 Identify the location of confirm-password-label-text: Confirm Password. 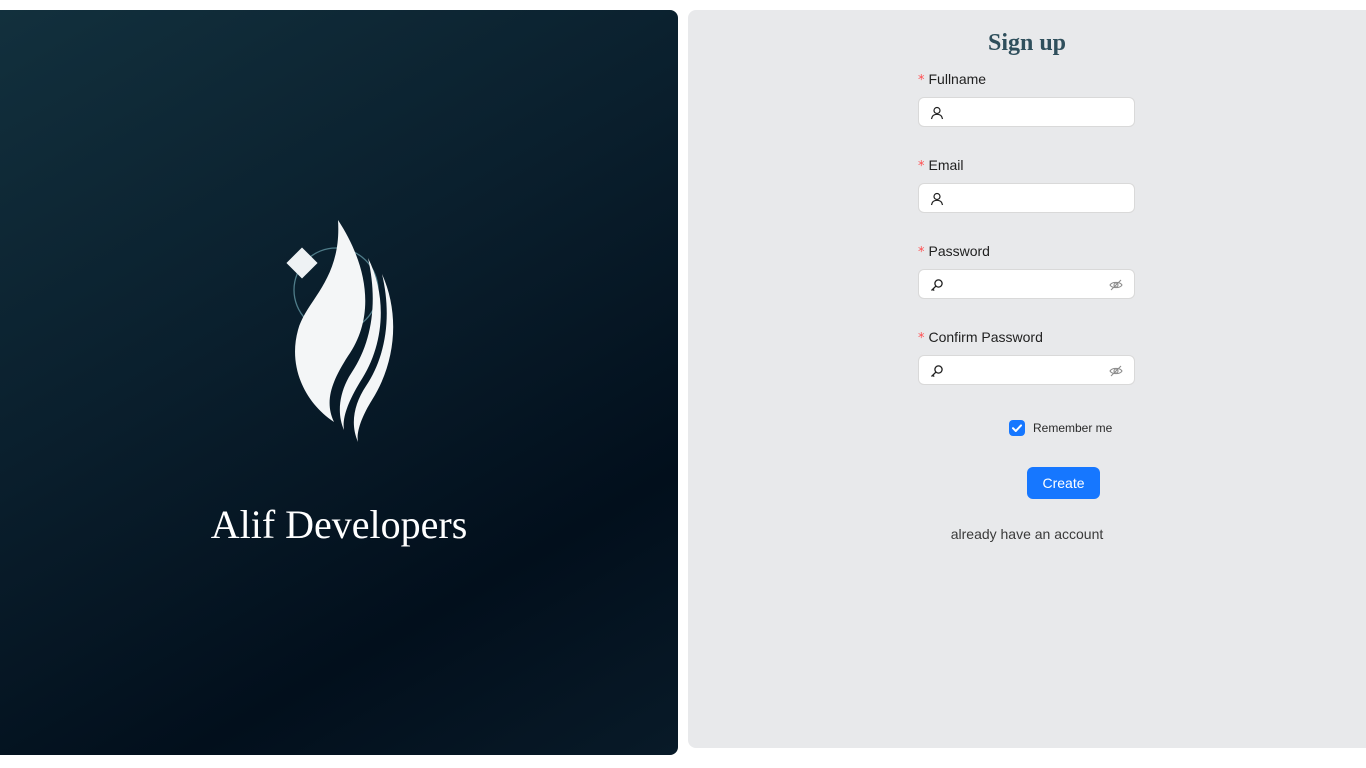
(985, 337).